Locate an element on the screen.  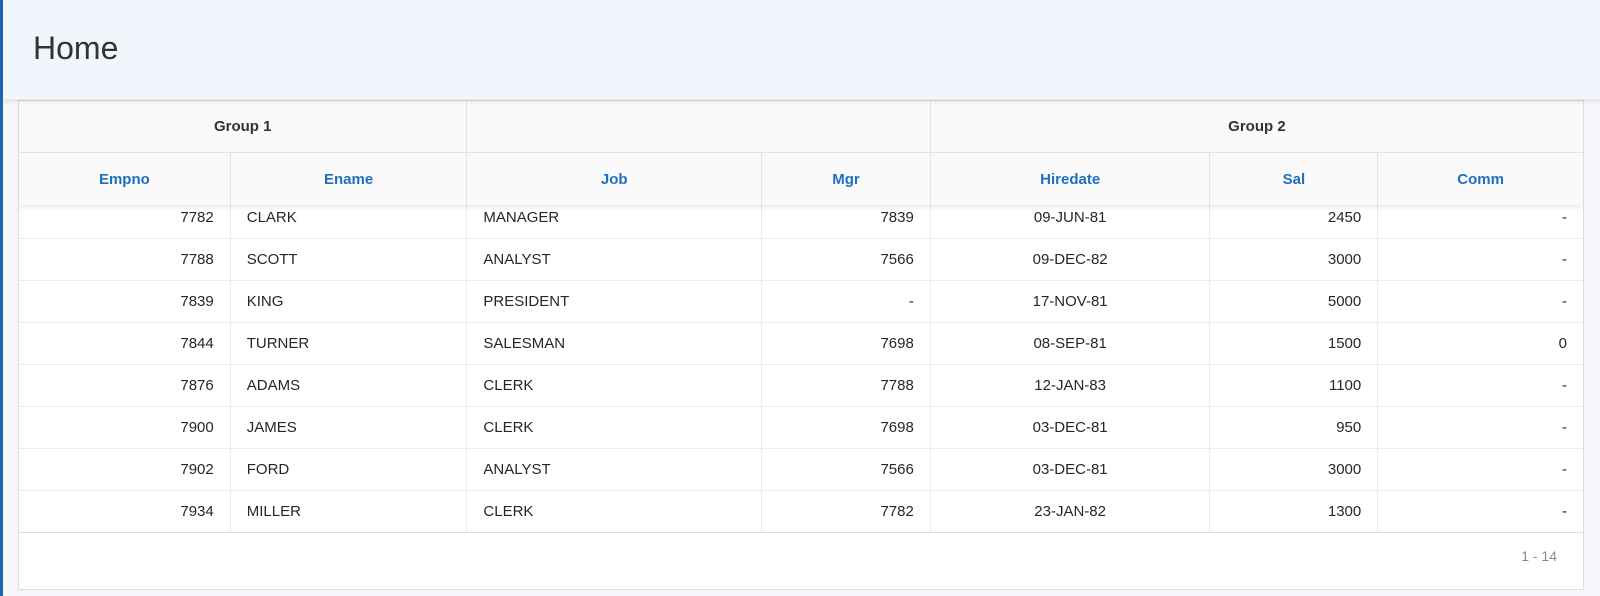
cell-sal: 1100 is located at coordinates (1294, 385).